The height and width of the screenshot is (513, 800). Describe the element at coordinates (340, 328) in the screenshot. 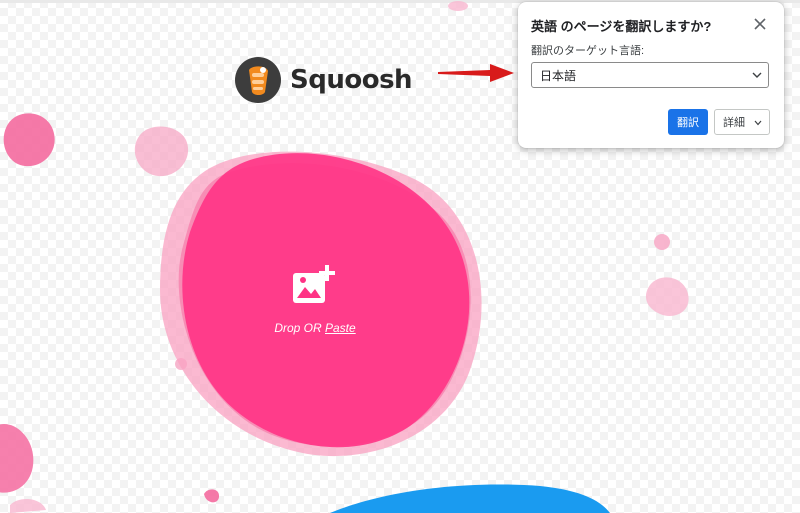

I see `paste-link: Paste` at that location.